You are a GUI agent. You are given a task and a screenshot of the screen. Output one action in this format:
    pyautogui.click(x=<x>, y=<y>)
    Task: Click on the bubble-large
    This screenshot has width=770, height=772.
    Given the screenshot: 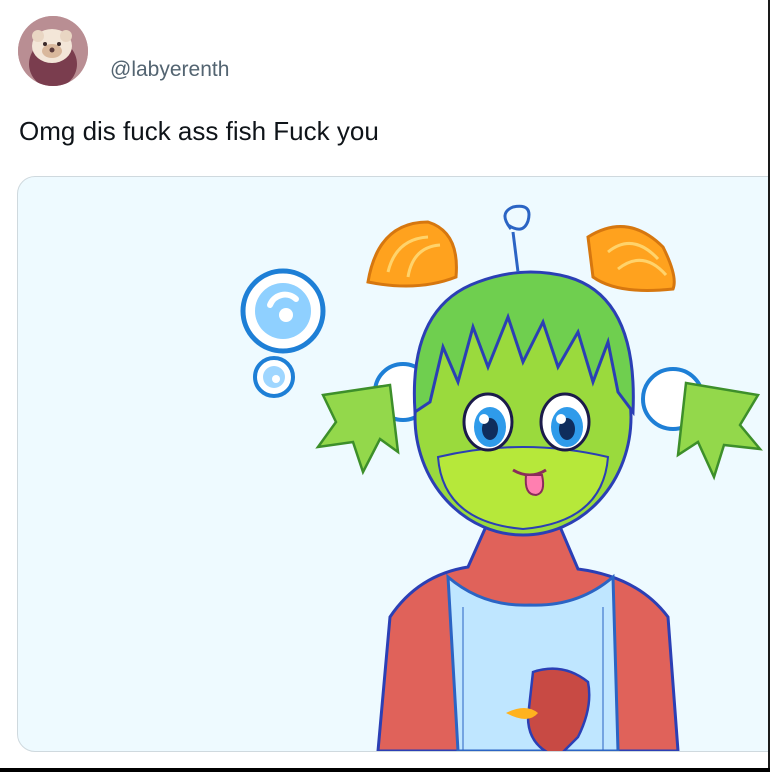 What is the action you would take?
    pyautogui.click(x=283, y=311)
    